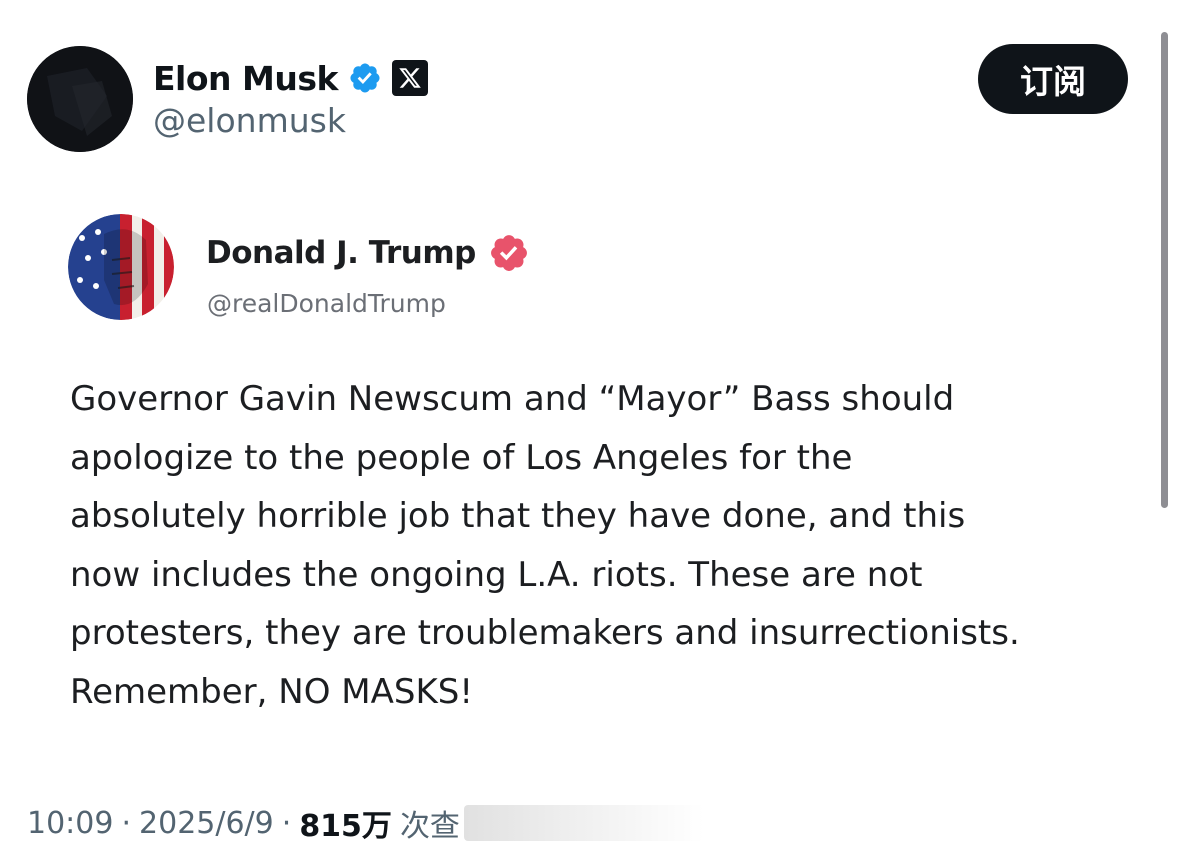 The image size is (1179, 856). I want to click on tweet-date: 2025/6/9, so click(206, 823).